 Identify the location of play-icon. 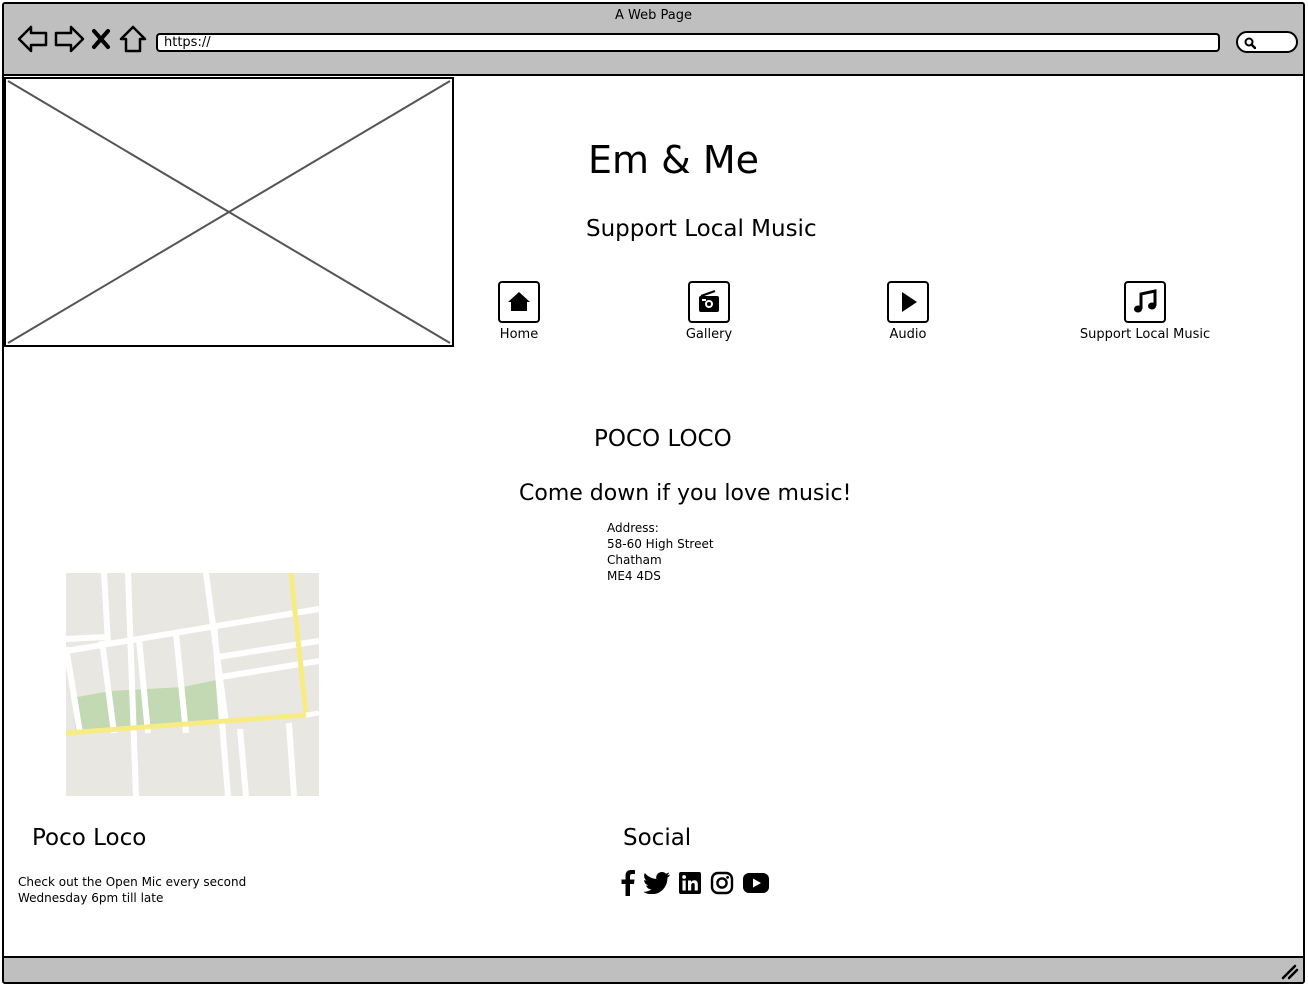
(909, 302).